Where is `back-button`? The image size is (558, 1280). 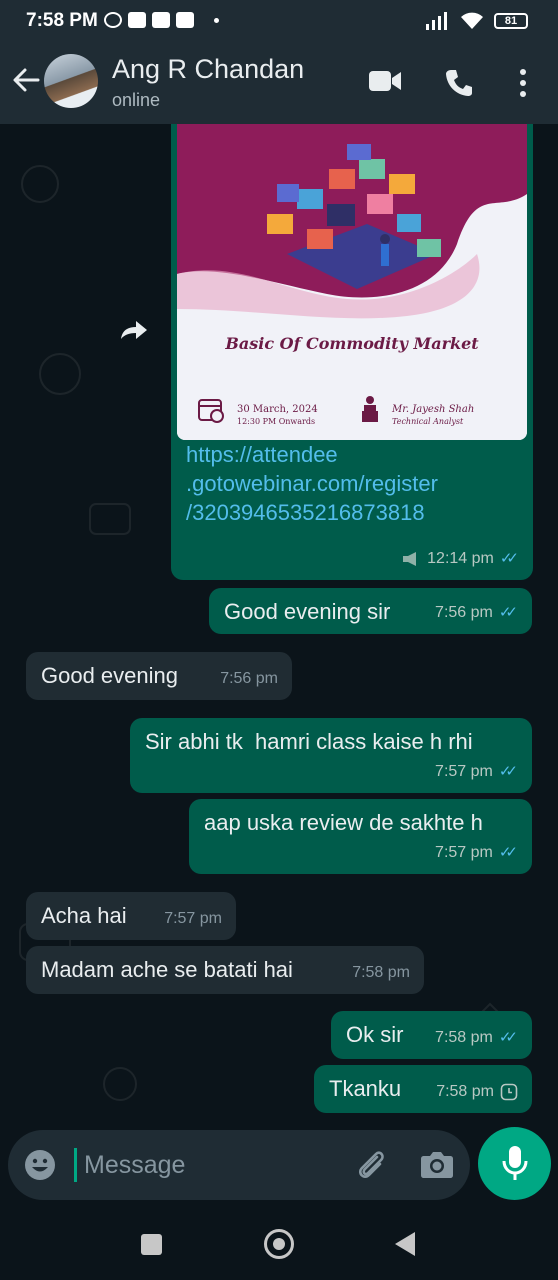
back-button is located at coordinates (405, 1244).